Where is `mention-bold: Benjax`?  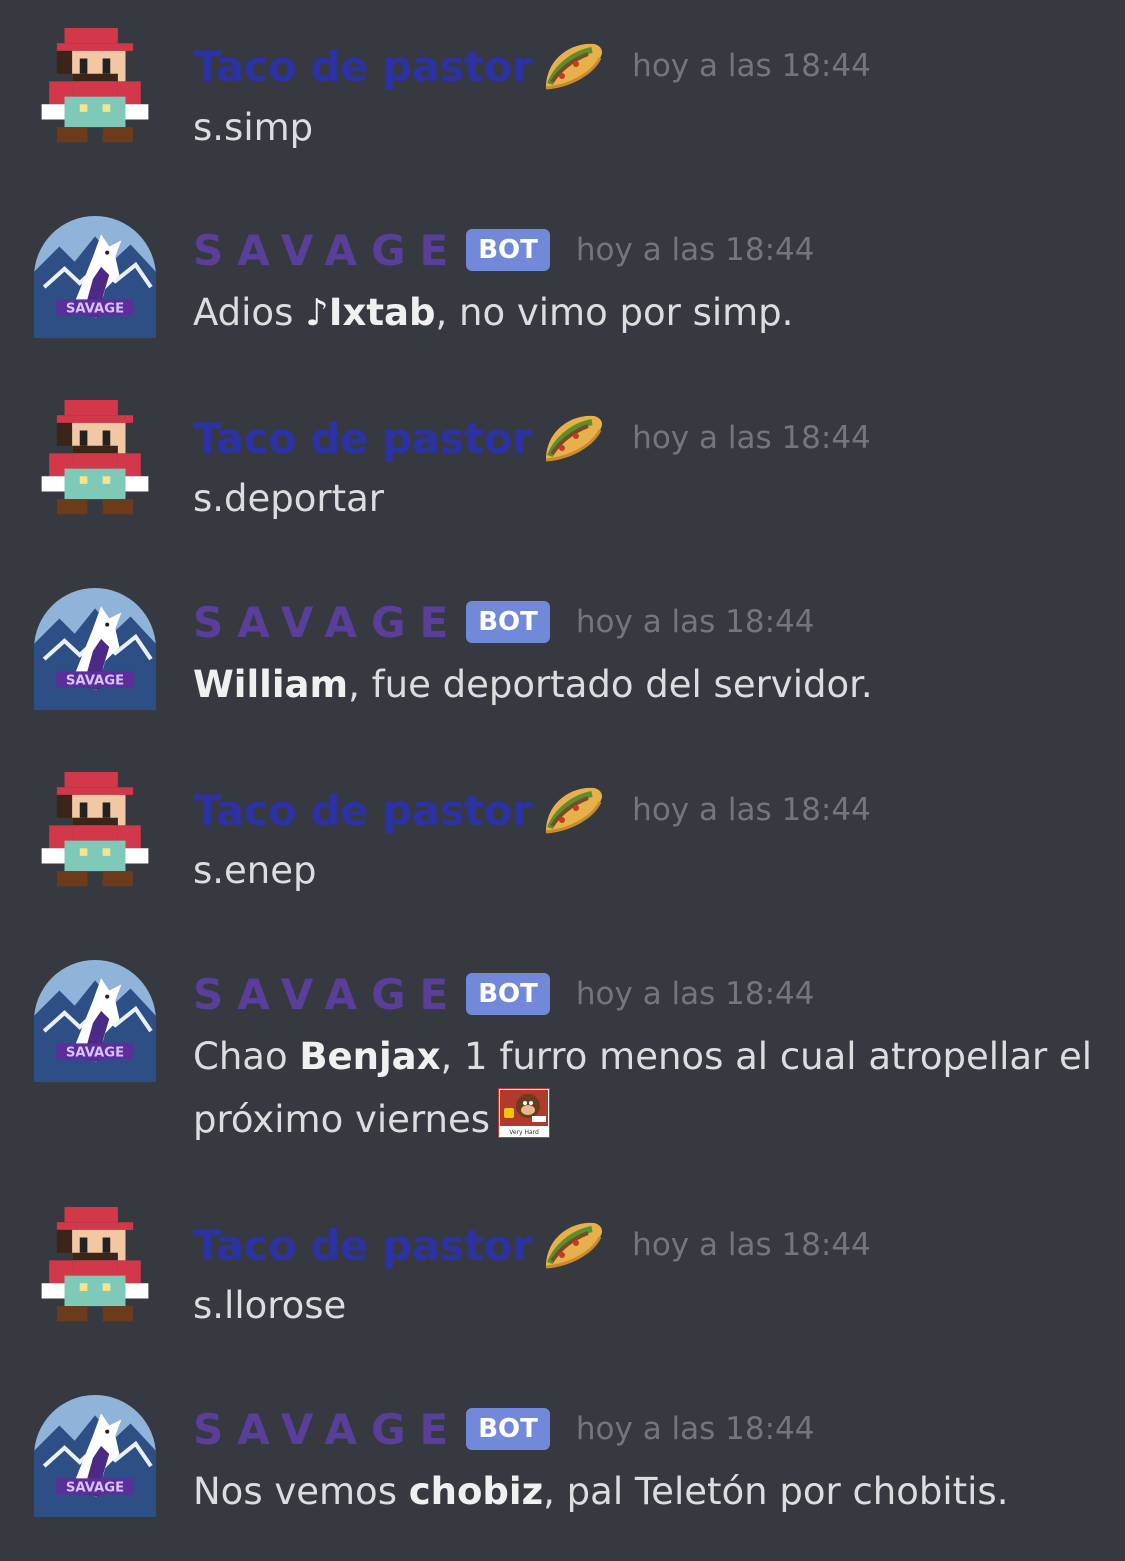 mention-bold: Benjax is located at coordinates (370, 1056).